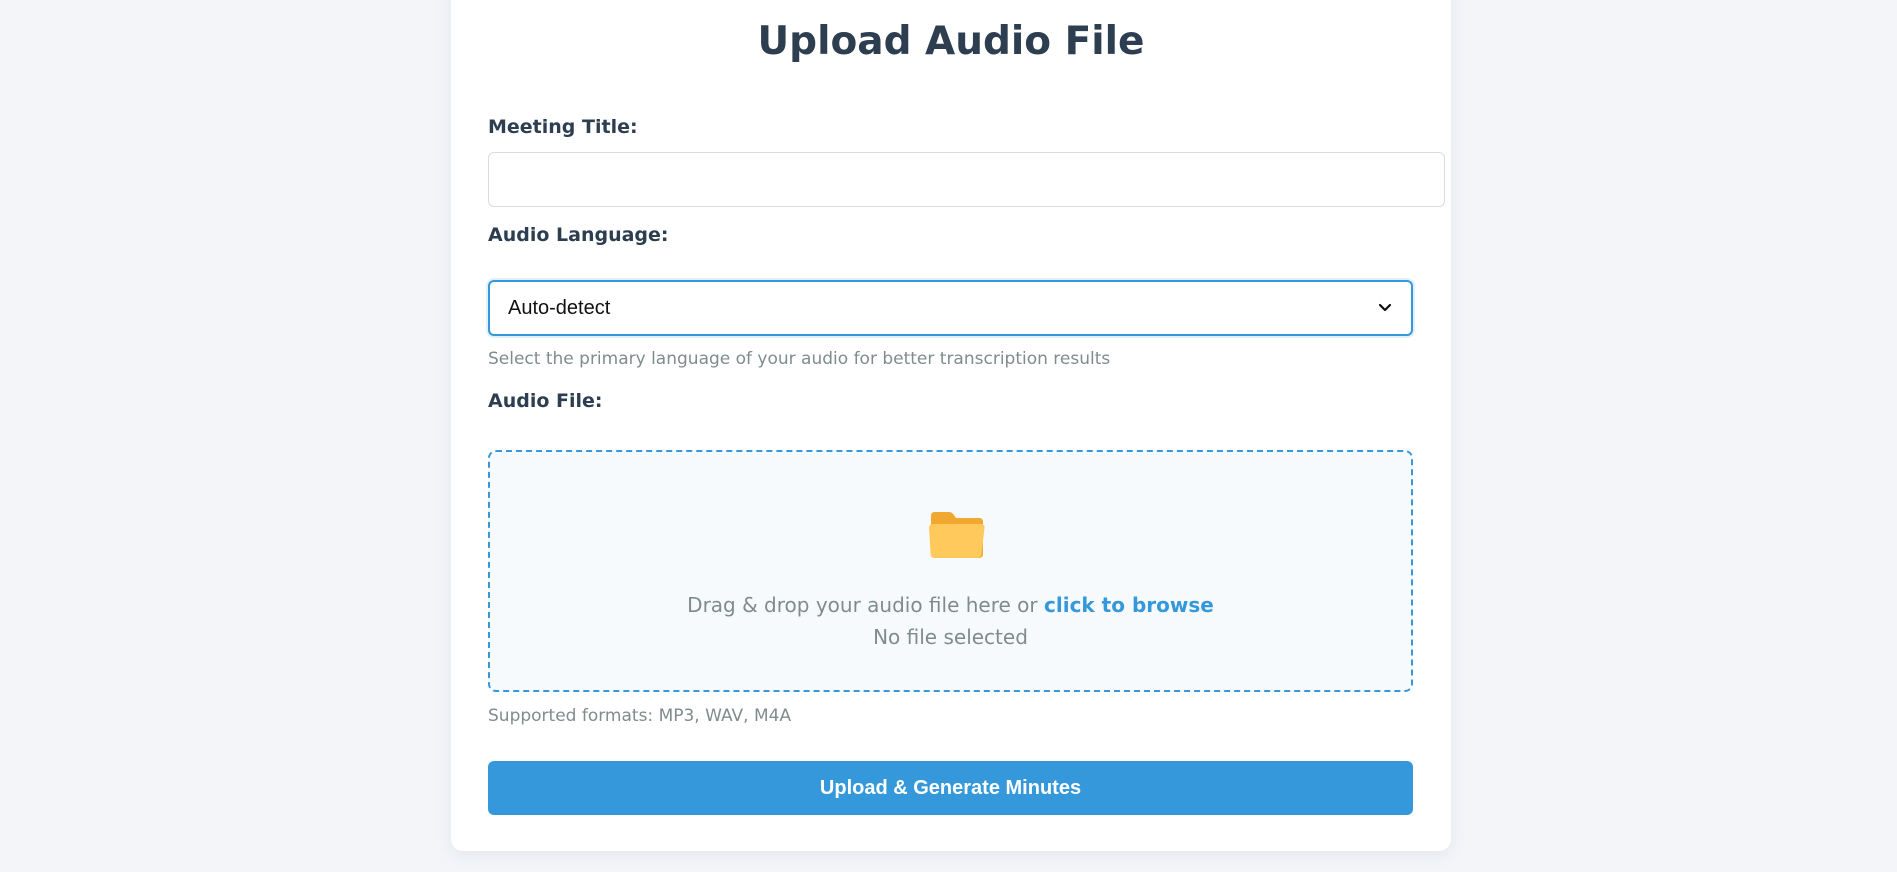  I want to click on file-status: No file selected, so click(950, 637).